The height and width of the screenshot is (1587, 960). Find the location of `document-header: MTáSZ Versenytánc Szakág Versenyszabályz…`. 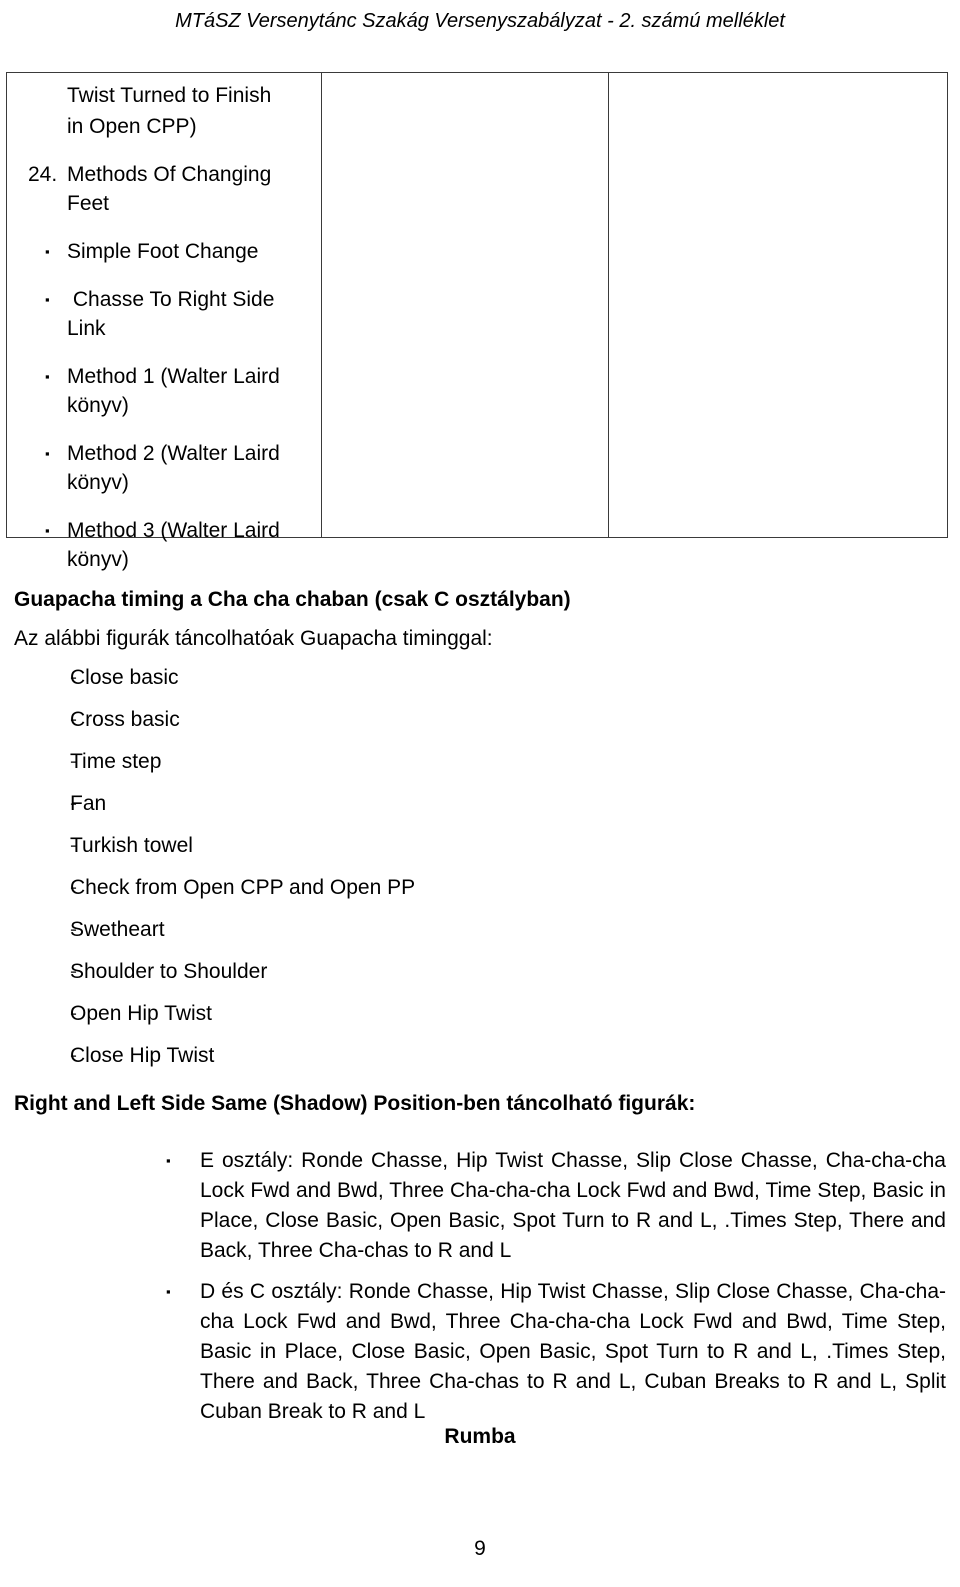

document-header: MTáSZ Versenytánc Szakág Versenyszabályz… is located at coordinates (480, 21).